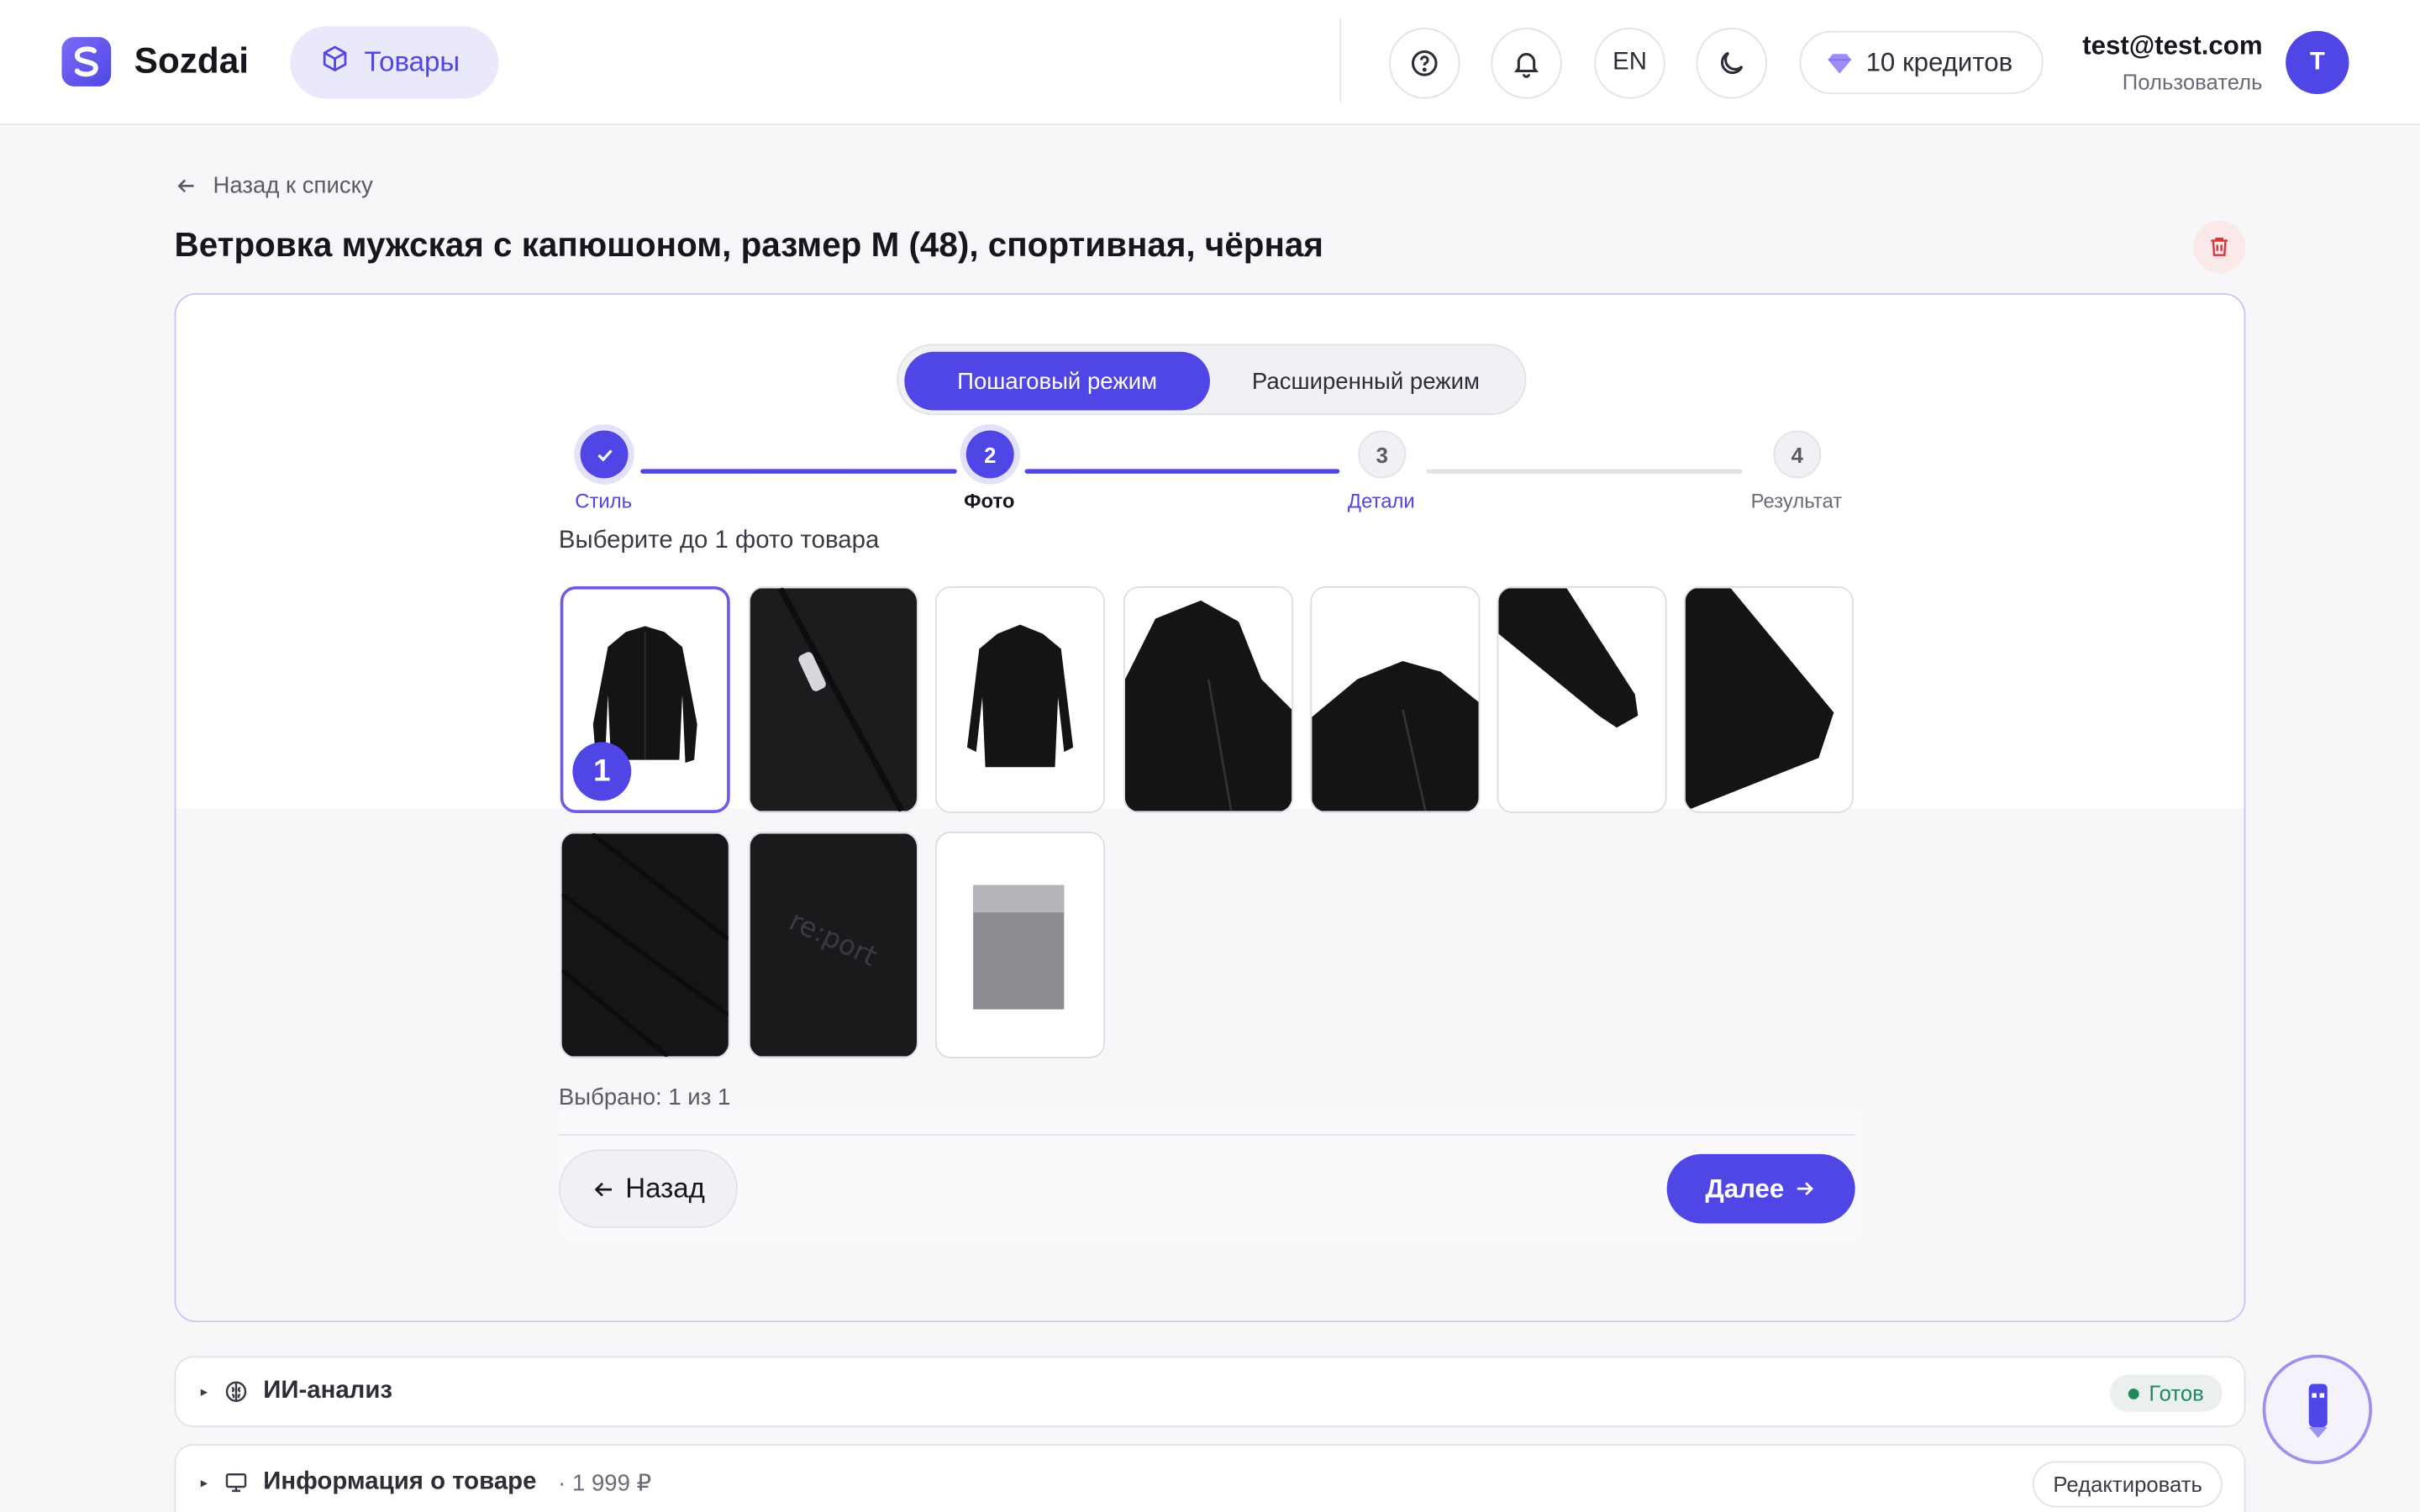  Describe the element at coordinates (1381, 500) in the screenshot. I see `step-details-label: Детали` at that location.